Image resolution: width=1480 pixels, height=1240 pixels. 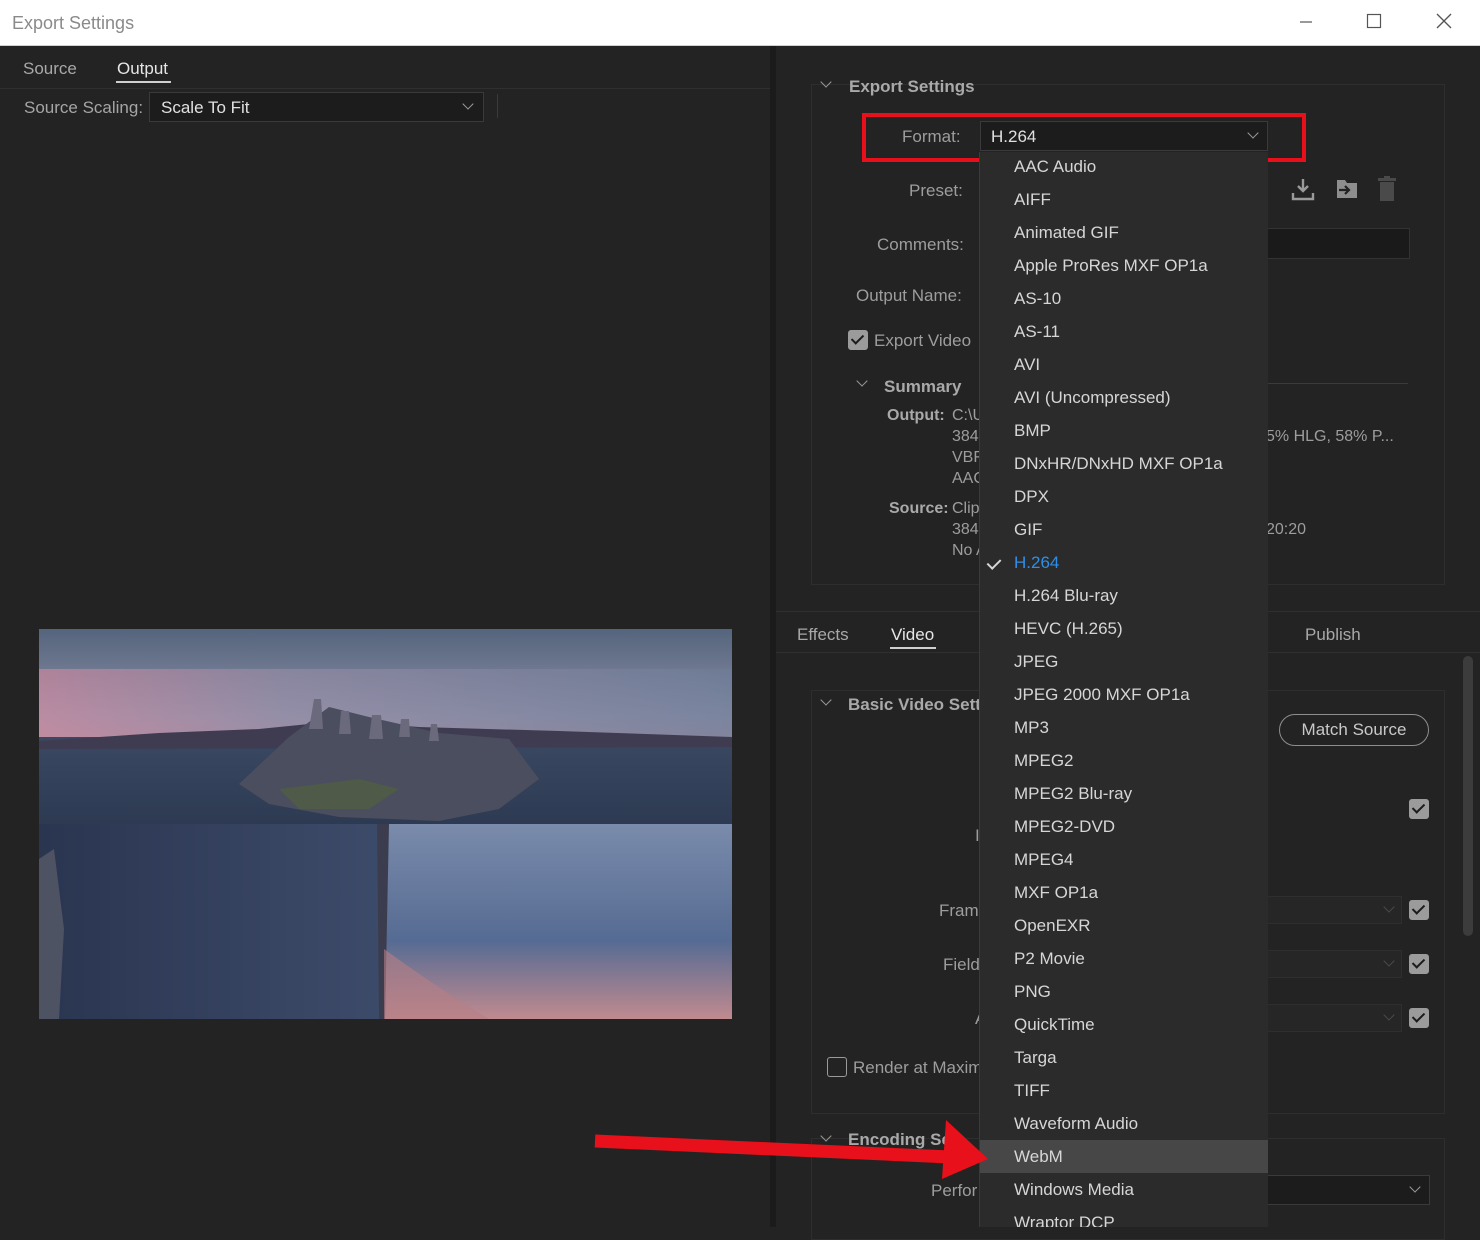 I want to click on menu-item: P2 Movie, so click(x=1124, y=958).